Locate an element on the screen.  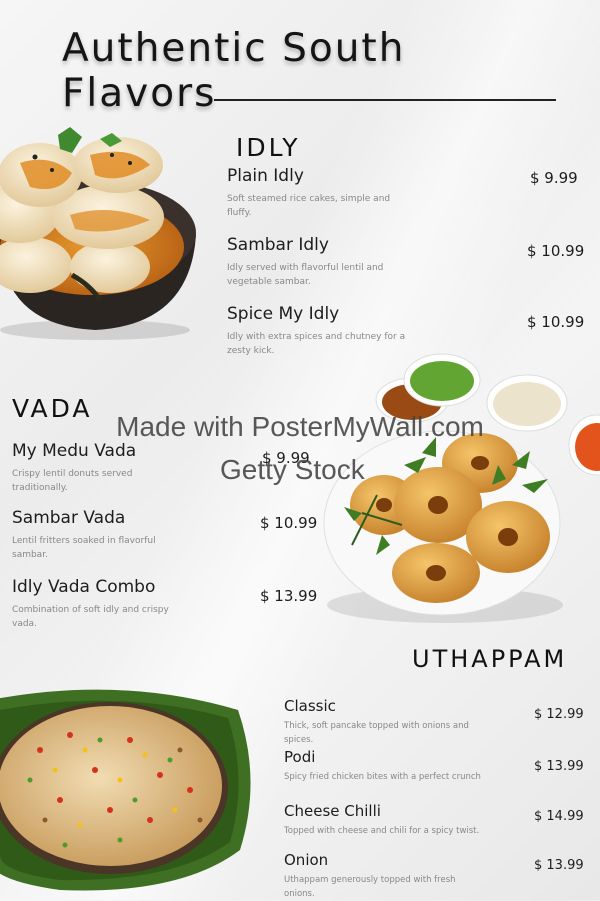
menu-item-price: $ 12.99 is located at coordinates (559, 714).